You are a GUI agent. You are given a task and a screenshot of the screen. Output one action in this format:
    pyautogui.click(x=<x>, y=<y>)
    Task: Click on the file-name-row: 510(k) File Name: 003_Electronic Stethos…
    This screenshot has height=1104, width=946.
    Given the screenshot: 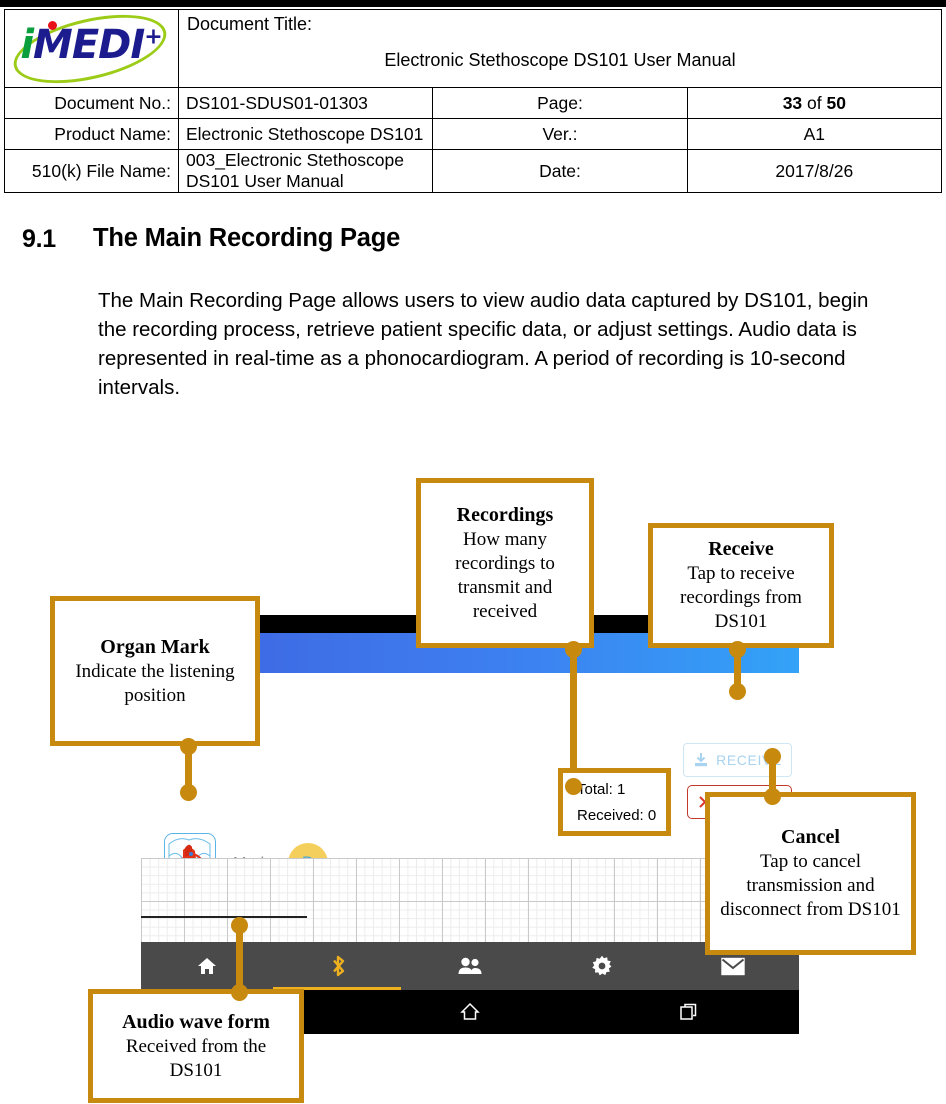 What is the action you would take?
    pyautogui.click(x=473, y=171)
    